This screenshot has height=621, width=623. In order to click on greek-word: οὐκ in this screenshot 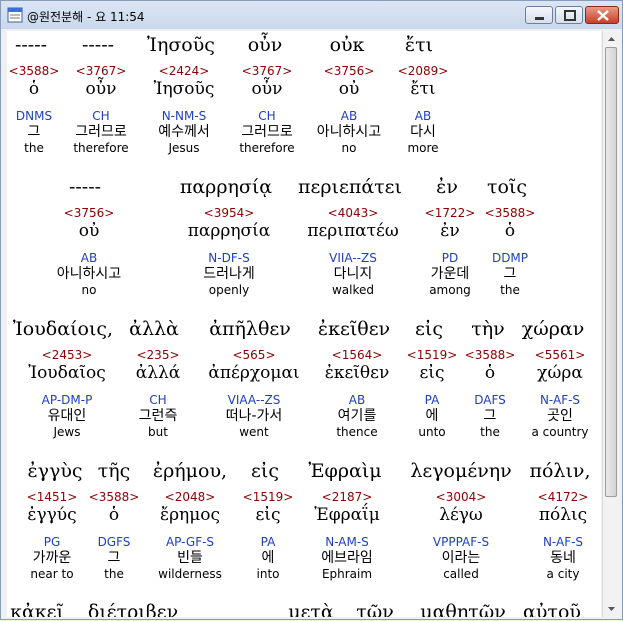, I will do `click(347, 45)`.